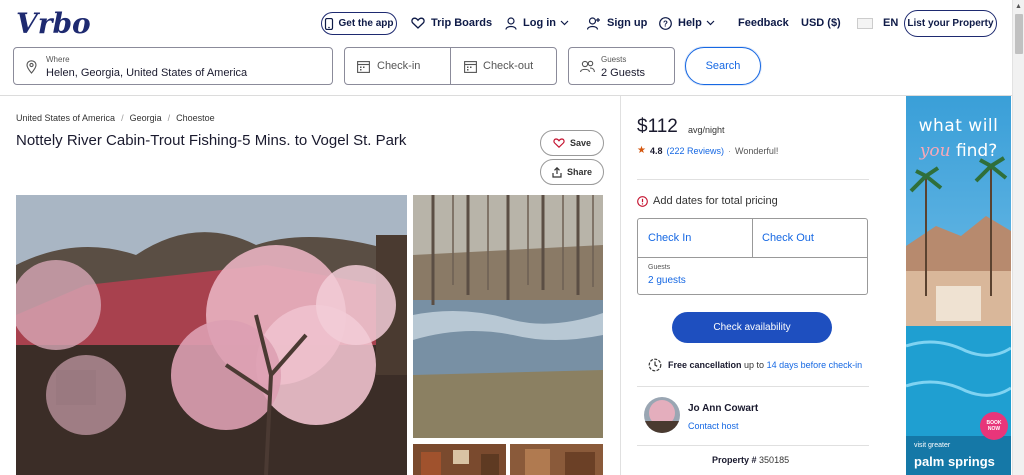  I want to click on log-in-menu: Log in, so click(537, 23).